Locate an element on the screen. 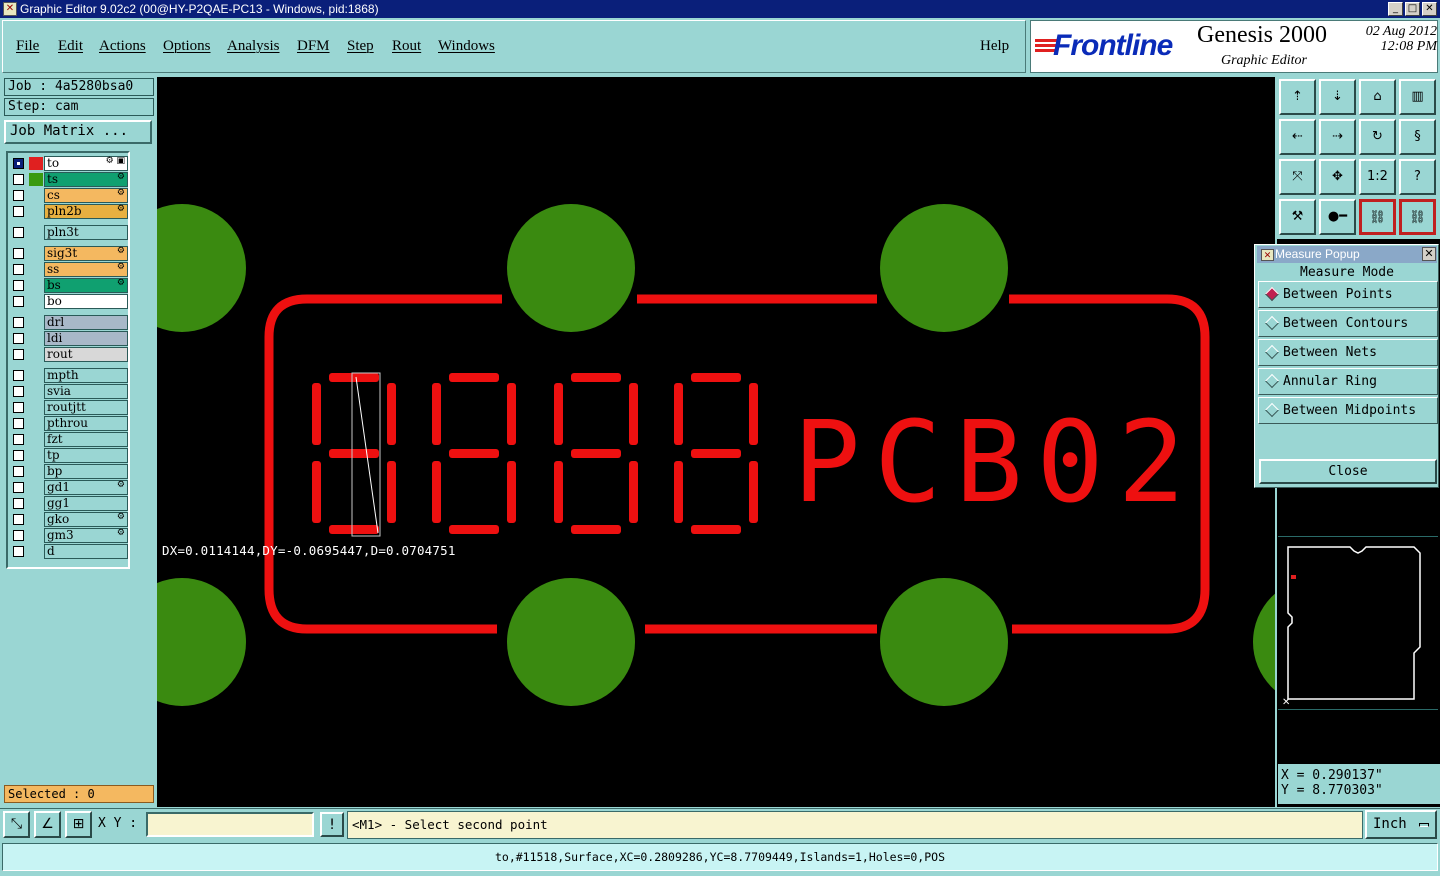 The height and width of the screenshot is (876, 1440). ruler-tools-icon: ⚒ is located at coordinates (1297, 217).